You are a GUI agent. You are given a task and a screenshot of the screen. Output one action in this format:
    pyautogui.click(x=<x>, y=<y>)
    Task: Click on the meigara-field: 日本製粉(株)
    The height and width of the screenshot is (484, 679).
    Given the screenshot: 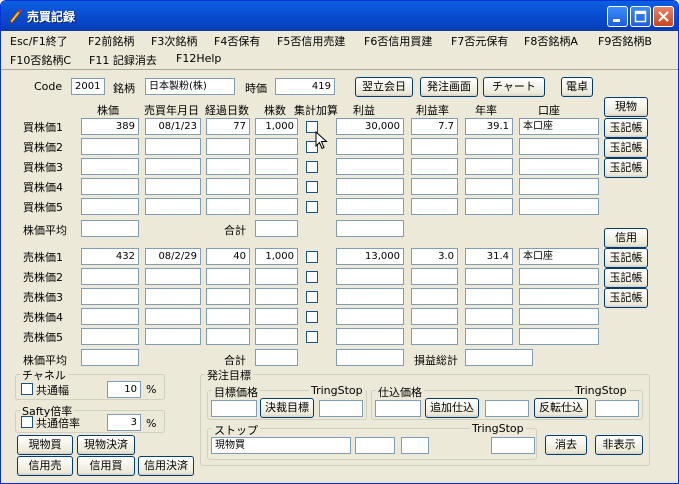 What is the action you would take?
    pyautogui.click(x=190, y=86)
    